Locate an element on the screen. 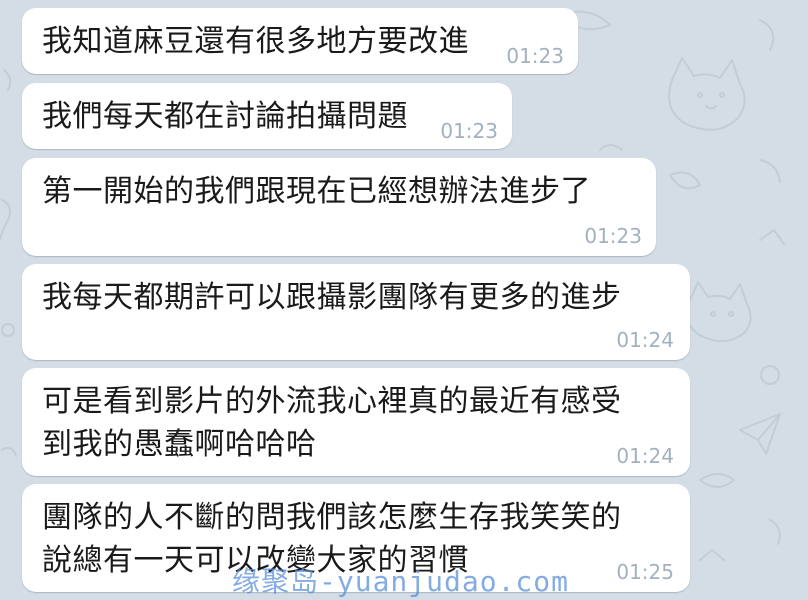 The height and width of the screenshot is (600, 808). message-bubble: 我知道麻豆還有很多地方要改進 01:23 is located at coordinates (300, 41).